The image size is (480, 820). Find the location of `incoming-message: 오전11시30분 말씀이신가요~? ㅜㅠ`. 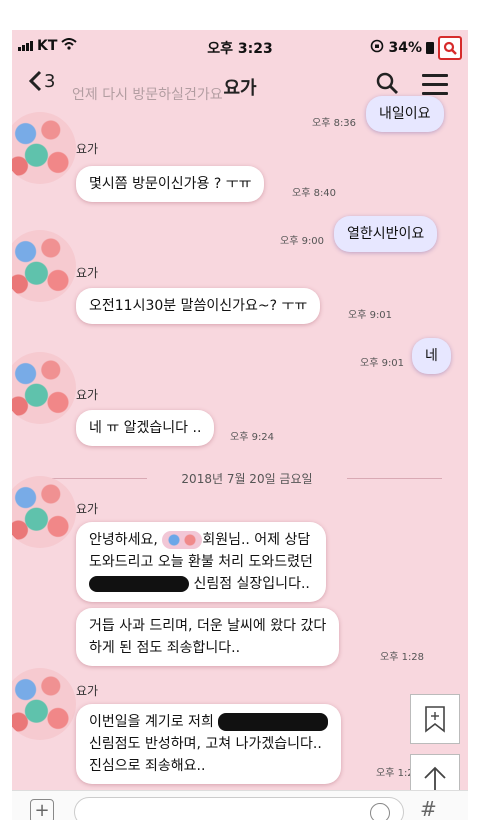

incoming-message: 오전11시30분 말씀이신가요~? ㅜㅠ is located at coordinates (198, 306).